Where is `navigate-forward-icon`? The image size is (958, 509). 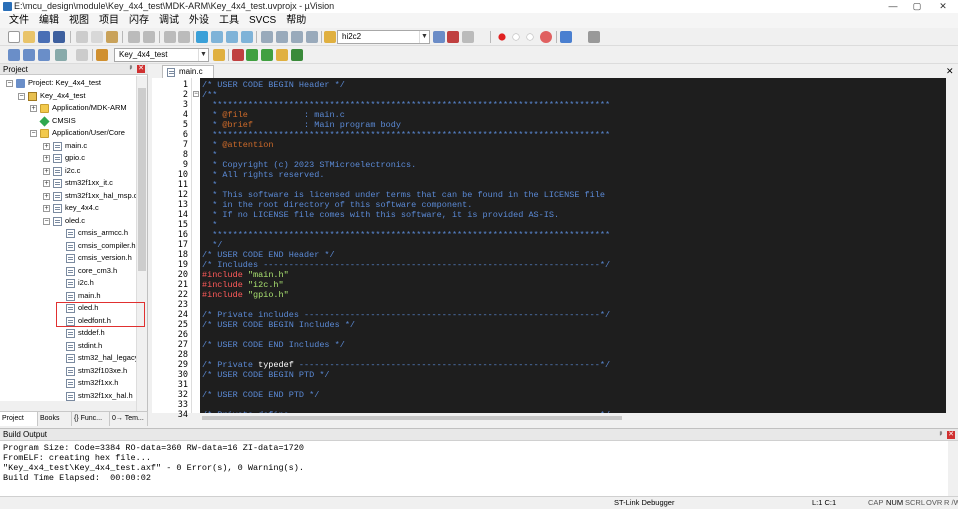
navigate-forward-icon is located at coordinates (184, 37).